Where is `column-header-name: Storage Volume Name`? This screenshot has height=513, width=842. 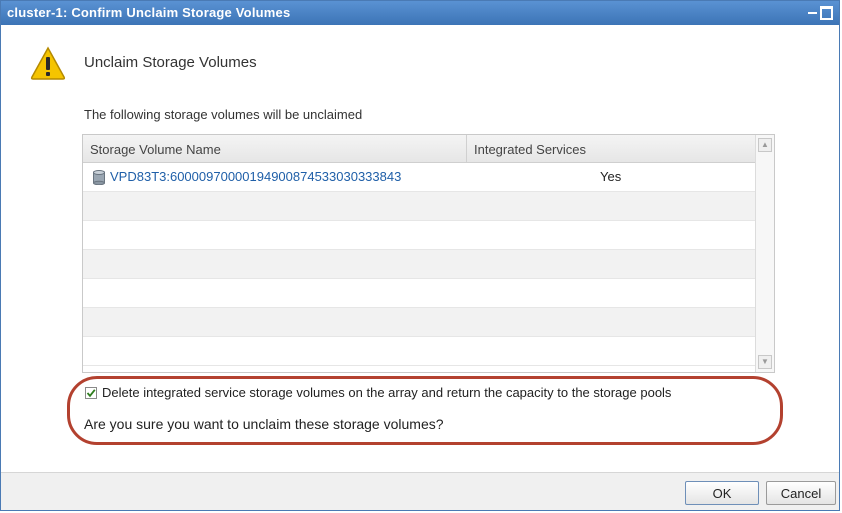 column-header-name: Storage Volume Name is located at coordinates (155, 149).